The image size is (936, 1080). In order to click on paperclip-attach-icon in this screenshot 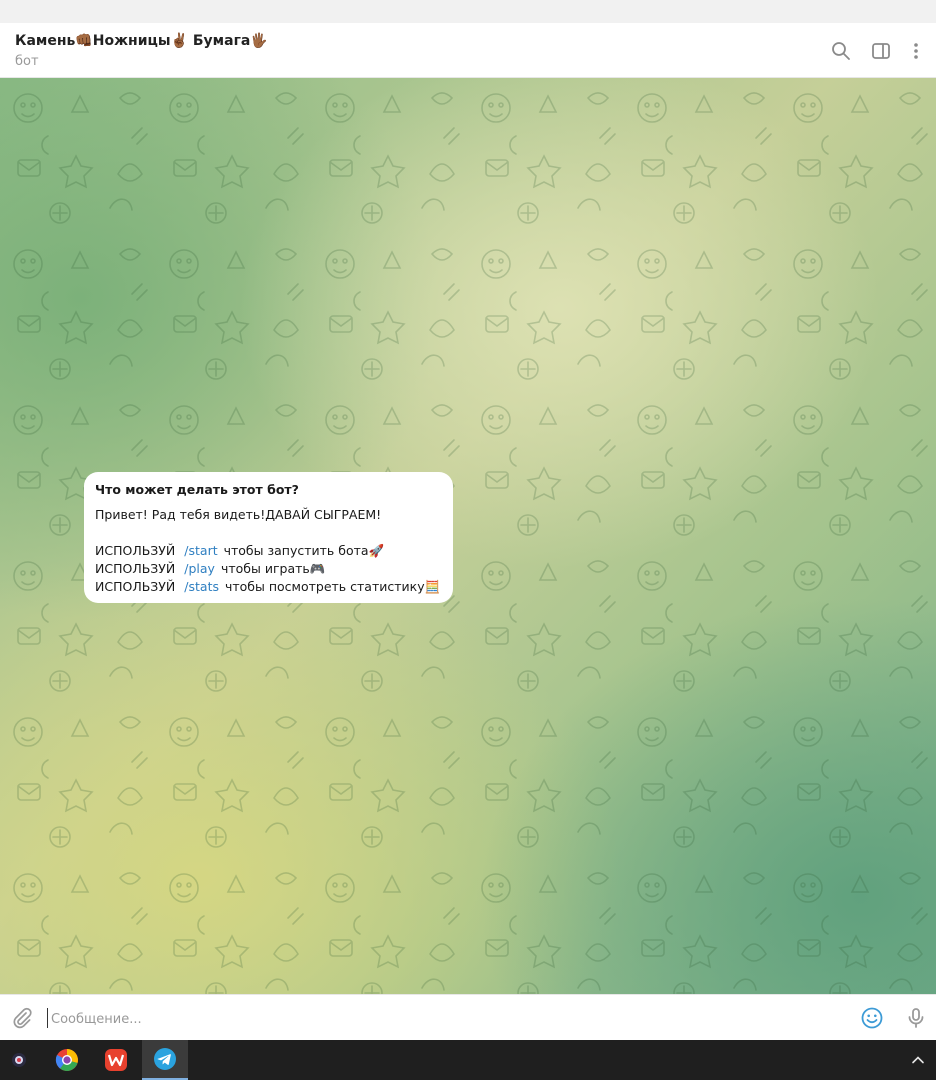, I will do `click(22, 1018)`.